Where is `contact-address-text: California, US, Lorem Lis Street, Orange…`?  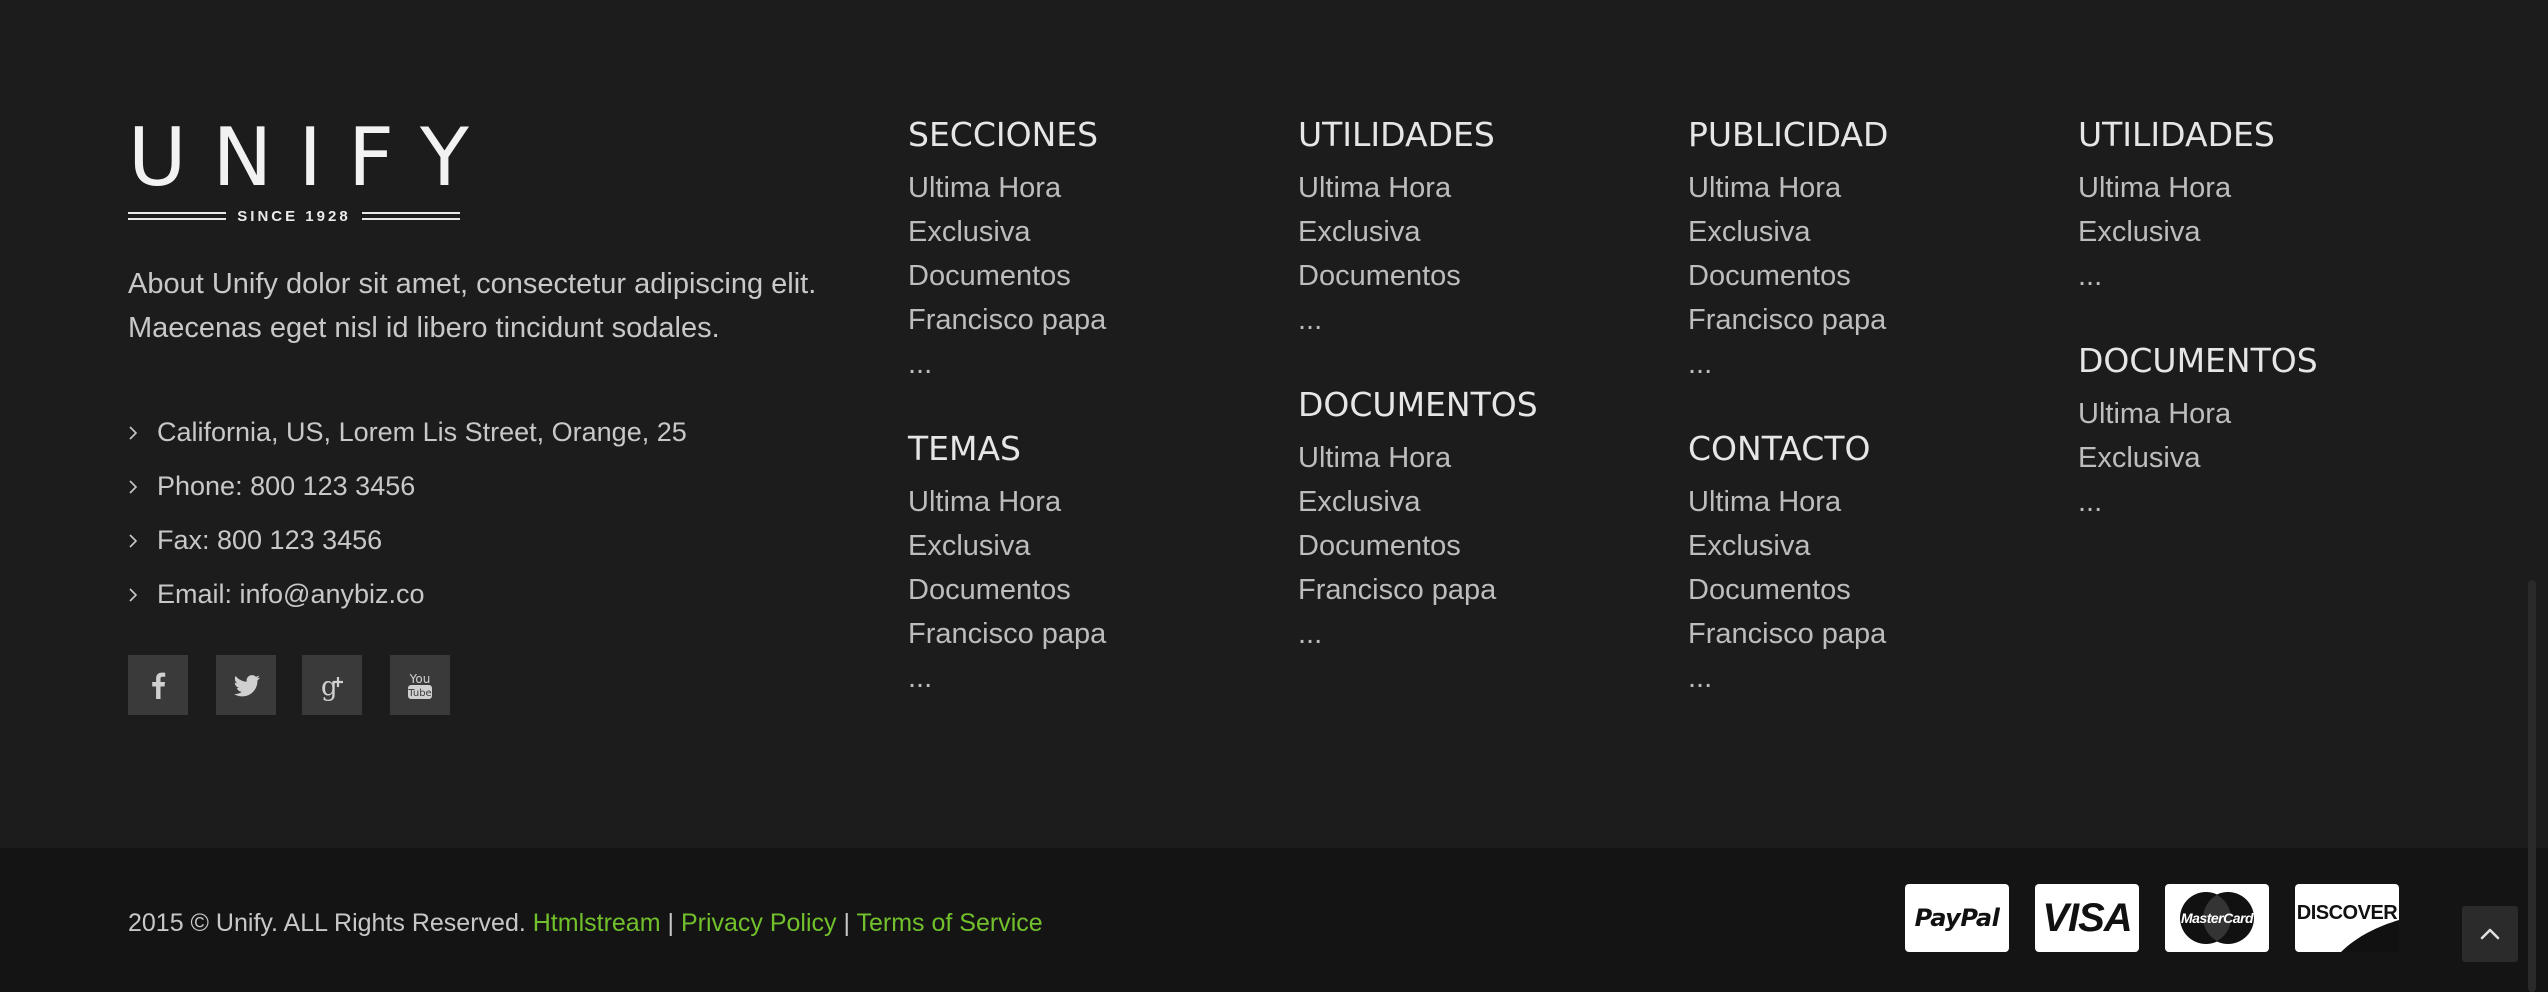
contact-address-text: California, US, Lorem Lis Street, Orange… is located at coordinates (422, 432).